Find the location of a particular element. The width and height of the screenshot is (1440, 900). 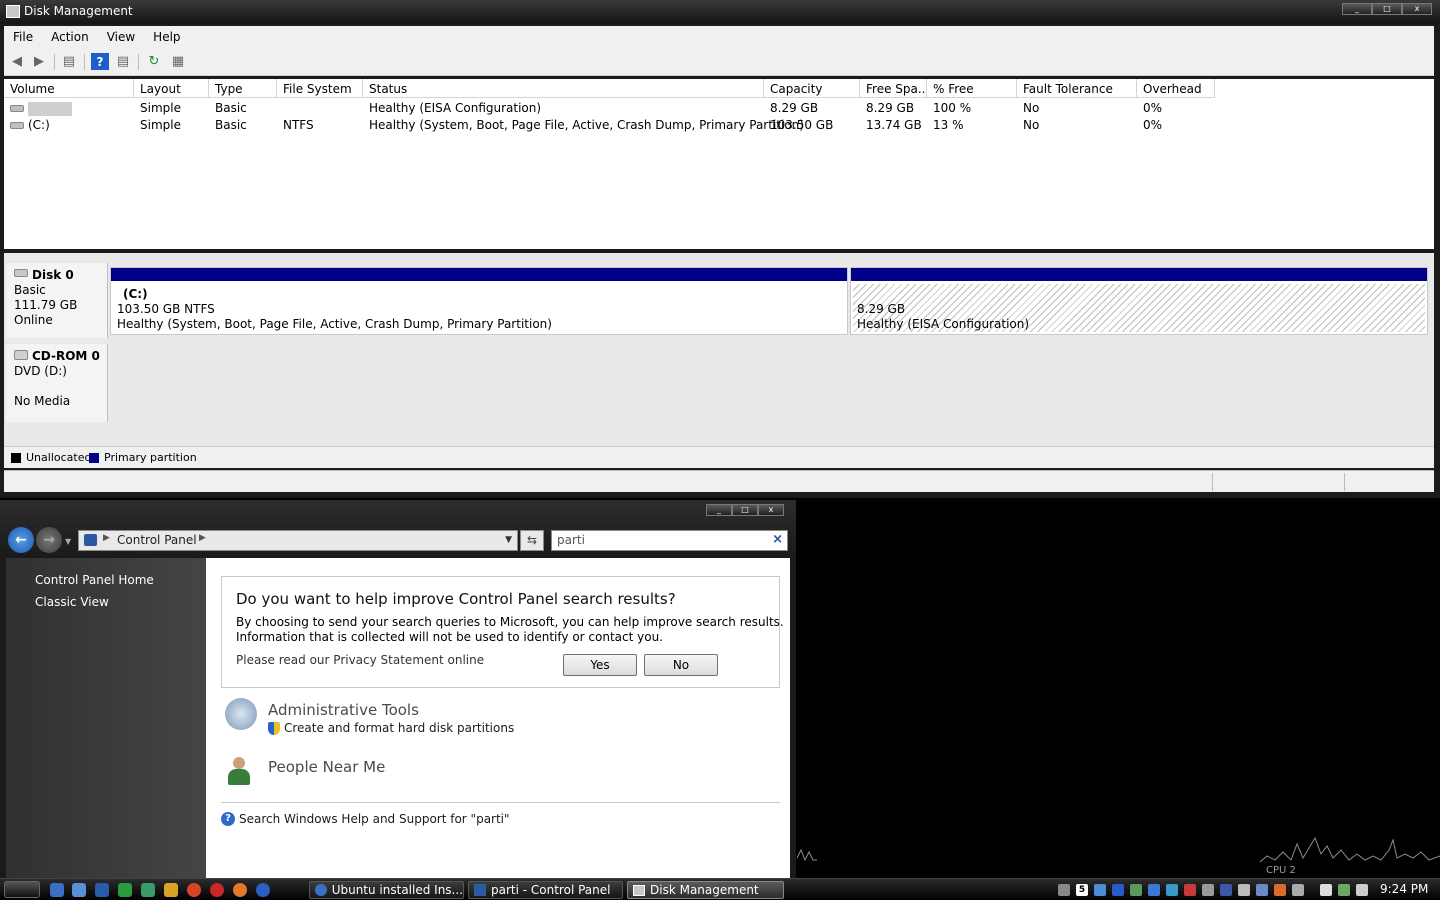

disk-0-label: Disk 0 Basic 111.79 GB Online is located at coordinates (57, 300).